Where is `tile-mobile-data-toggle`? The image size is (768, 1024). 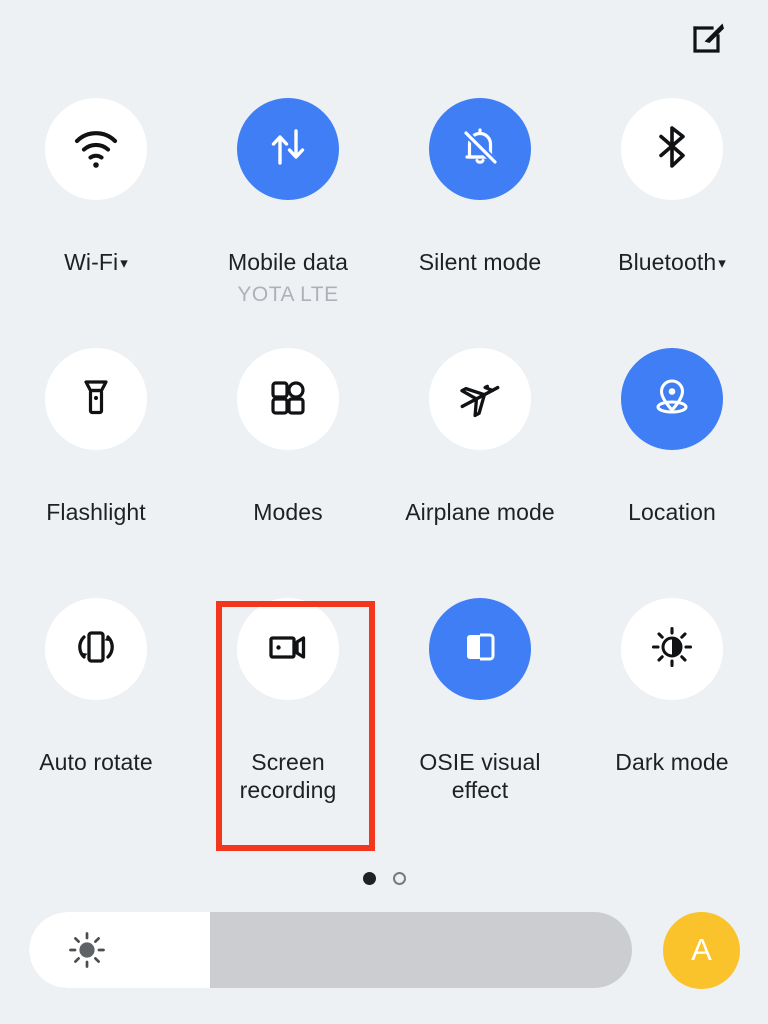 tile-mobile-data-toggle is located at coordinates (288, 149).